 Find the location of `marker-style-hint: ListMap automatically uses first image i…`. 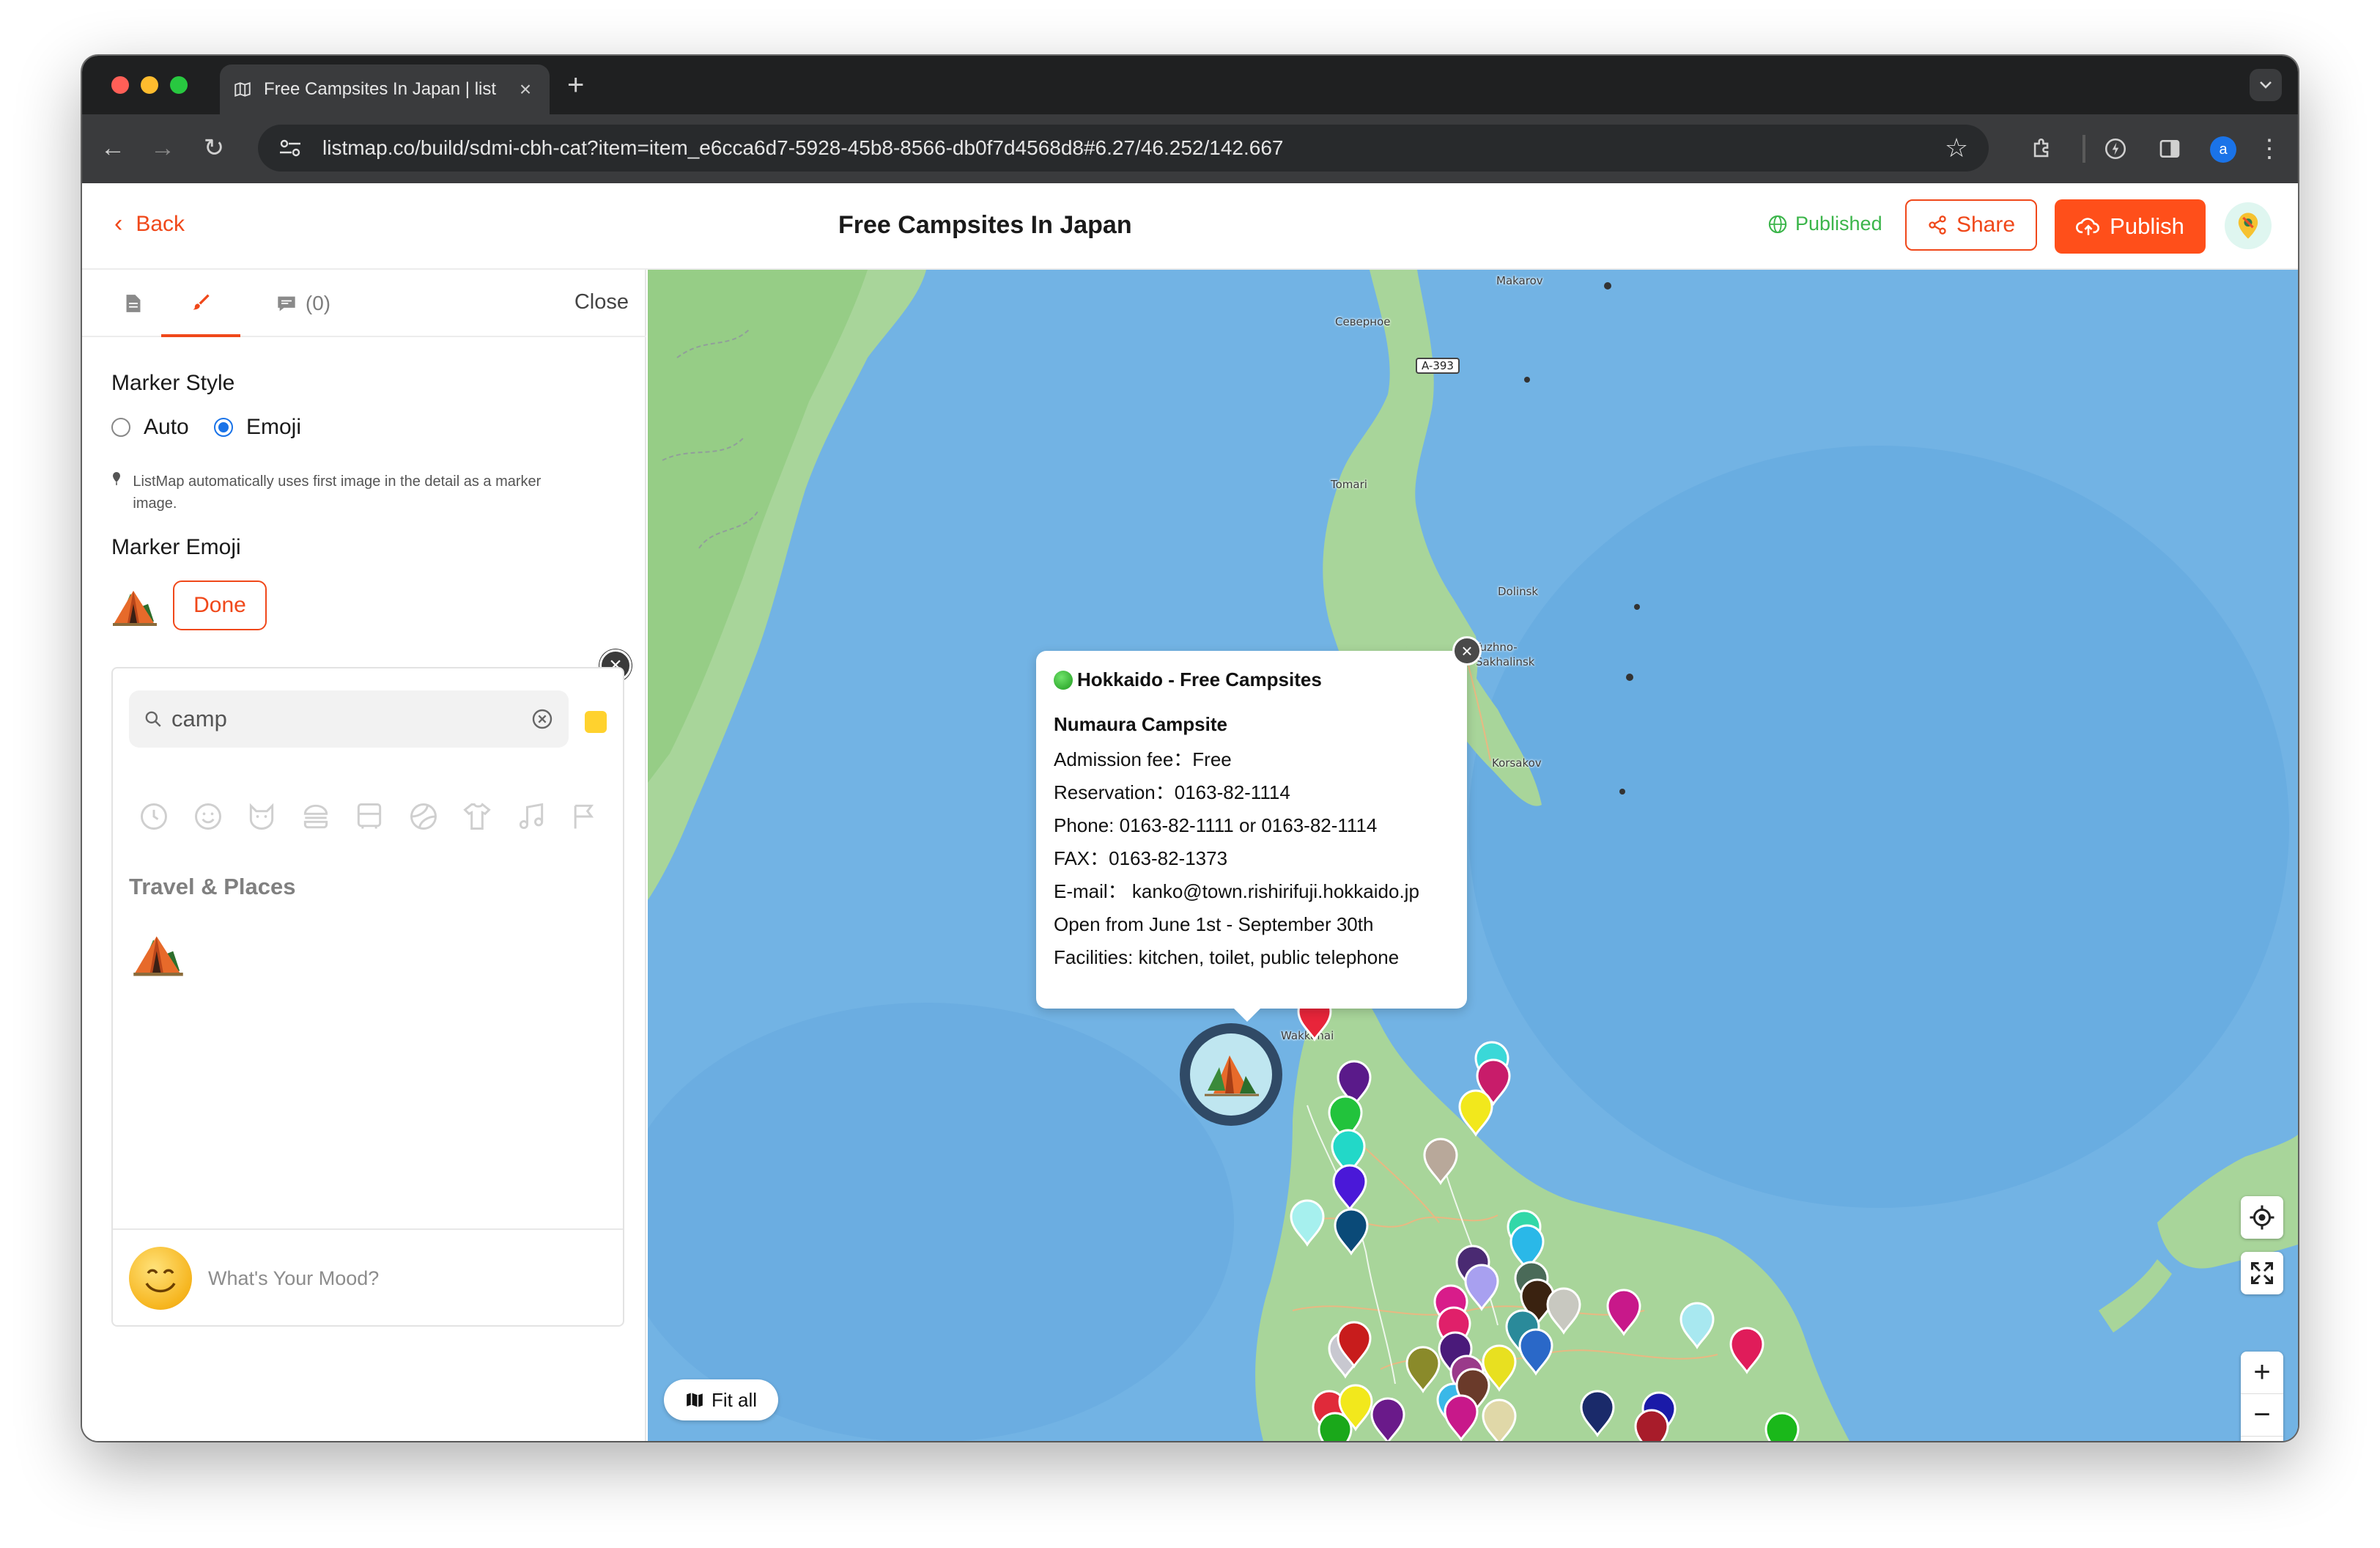

marker-style-hint: ListMap automatically uses first image i… is located at coordinates (345, 493).